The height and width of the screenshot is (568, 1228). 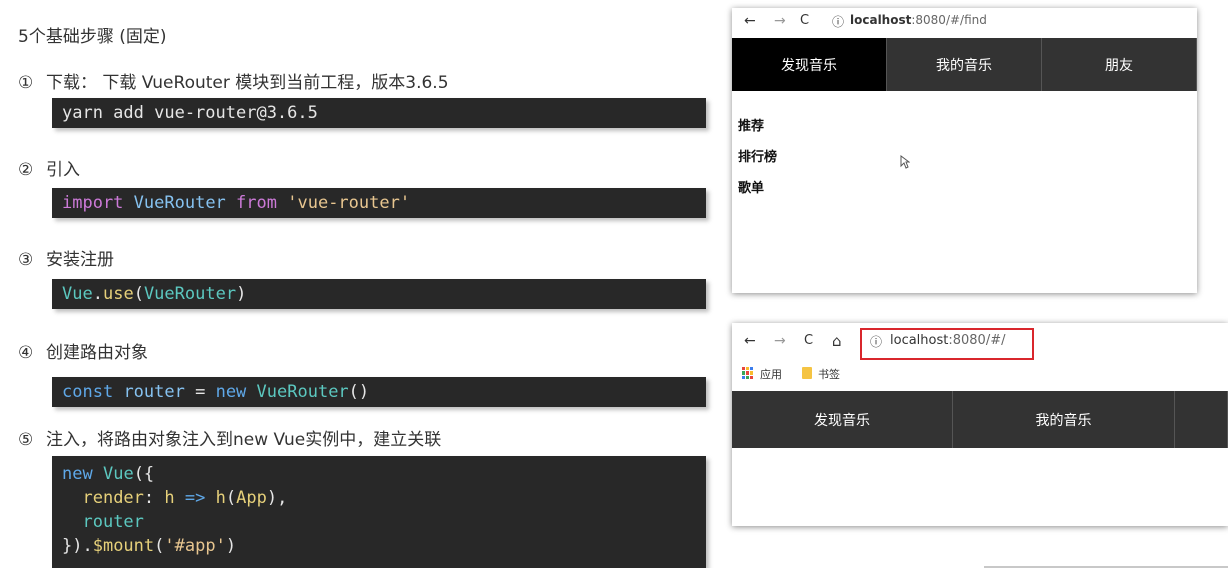 What do you see at coordinates (379, 546) in the screenshot?
I see `code-line: }).$mount('#app')` at bounding box center [379, 546].